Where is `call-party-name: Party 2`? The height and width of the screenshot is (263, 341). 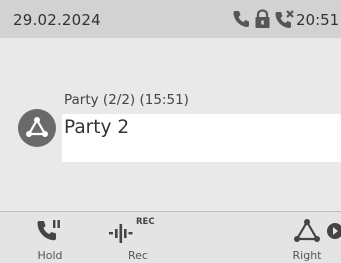 call-party-name: Party 2 is located at coordinates (97, 127).